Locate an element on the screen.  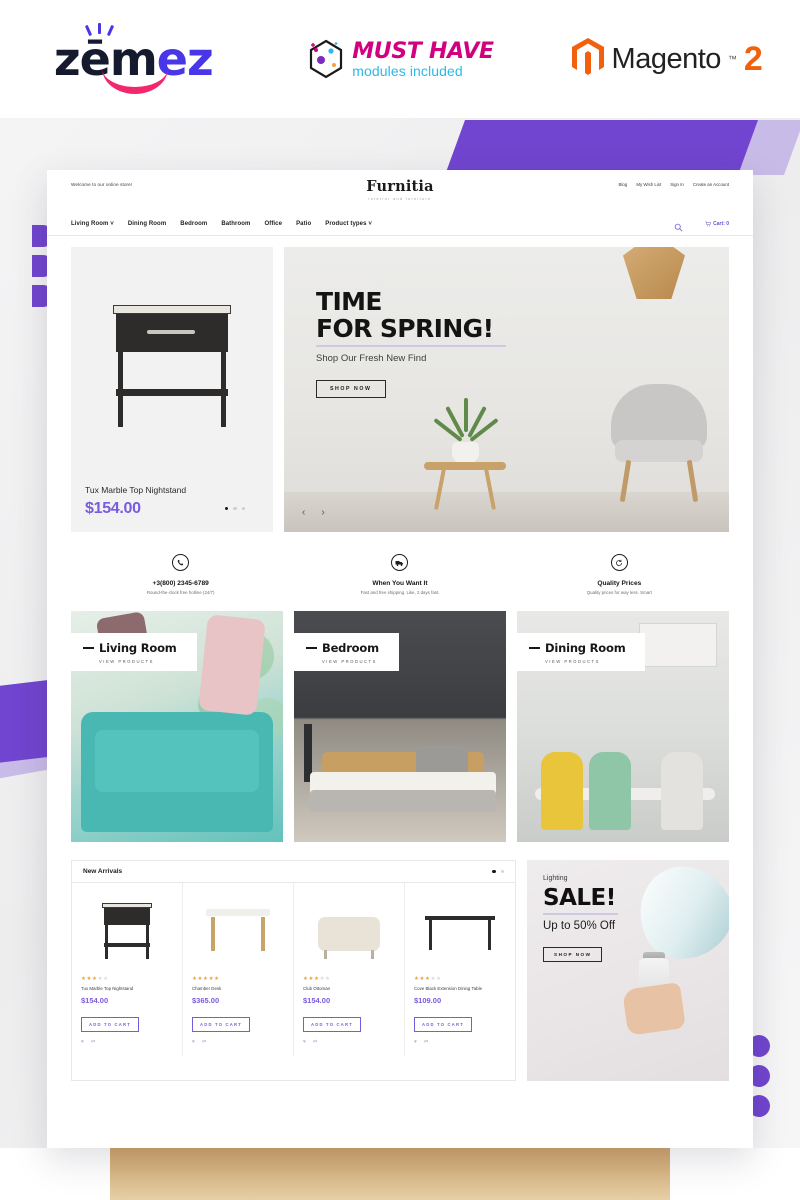
new-arrivals-title: New Arrivals is located at coordinates (103, 871).